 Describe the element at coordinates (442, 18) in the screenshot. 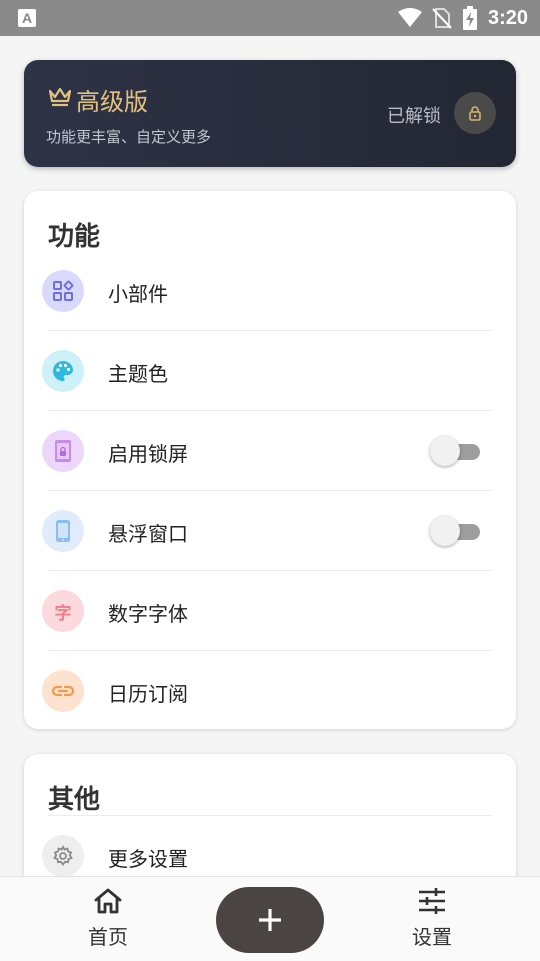

I see `no-sim-icon` at that location.